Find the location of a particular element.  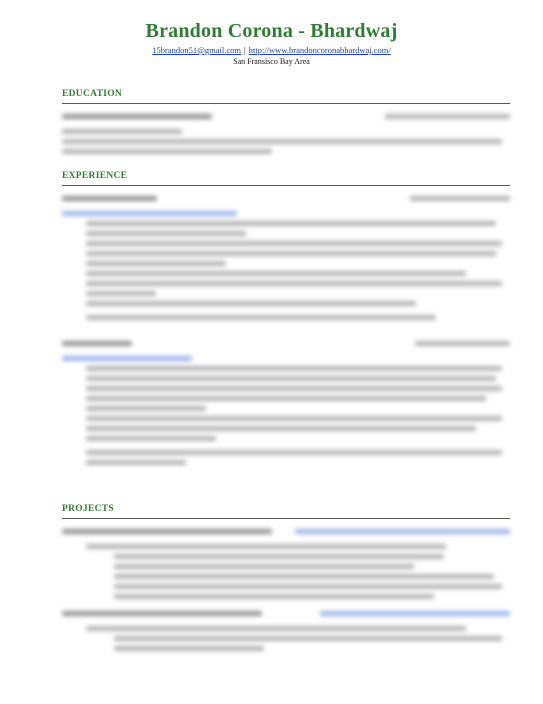

location: San Fransisco Bay Area is located at coordinates (271, 61).